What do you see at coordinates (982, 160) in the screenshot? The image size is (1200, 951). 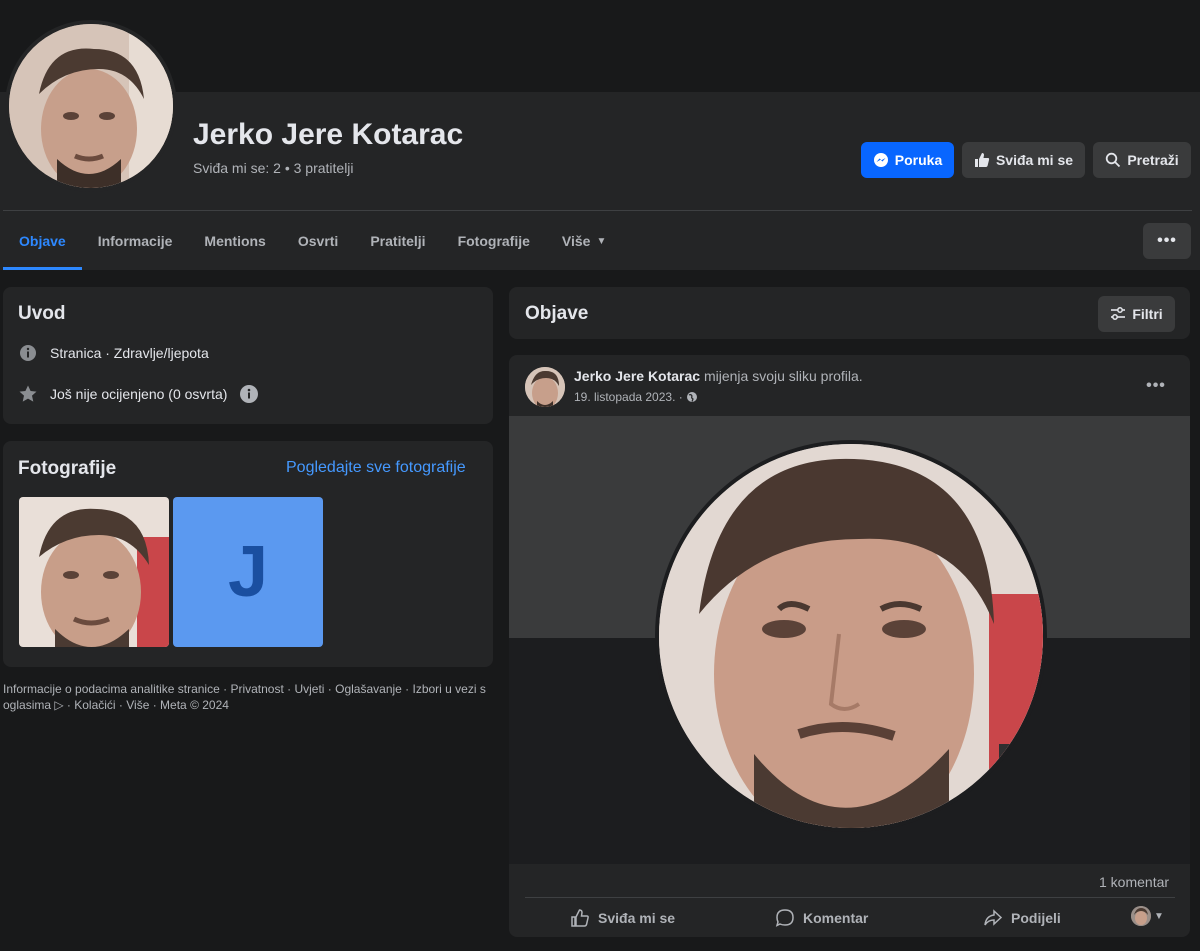 I see `thumbs-up-icon` at bounding box center [982, 160].